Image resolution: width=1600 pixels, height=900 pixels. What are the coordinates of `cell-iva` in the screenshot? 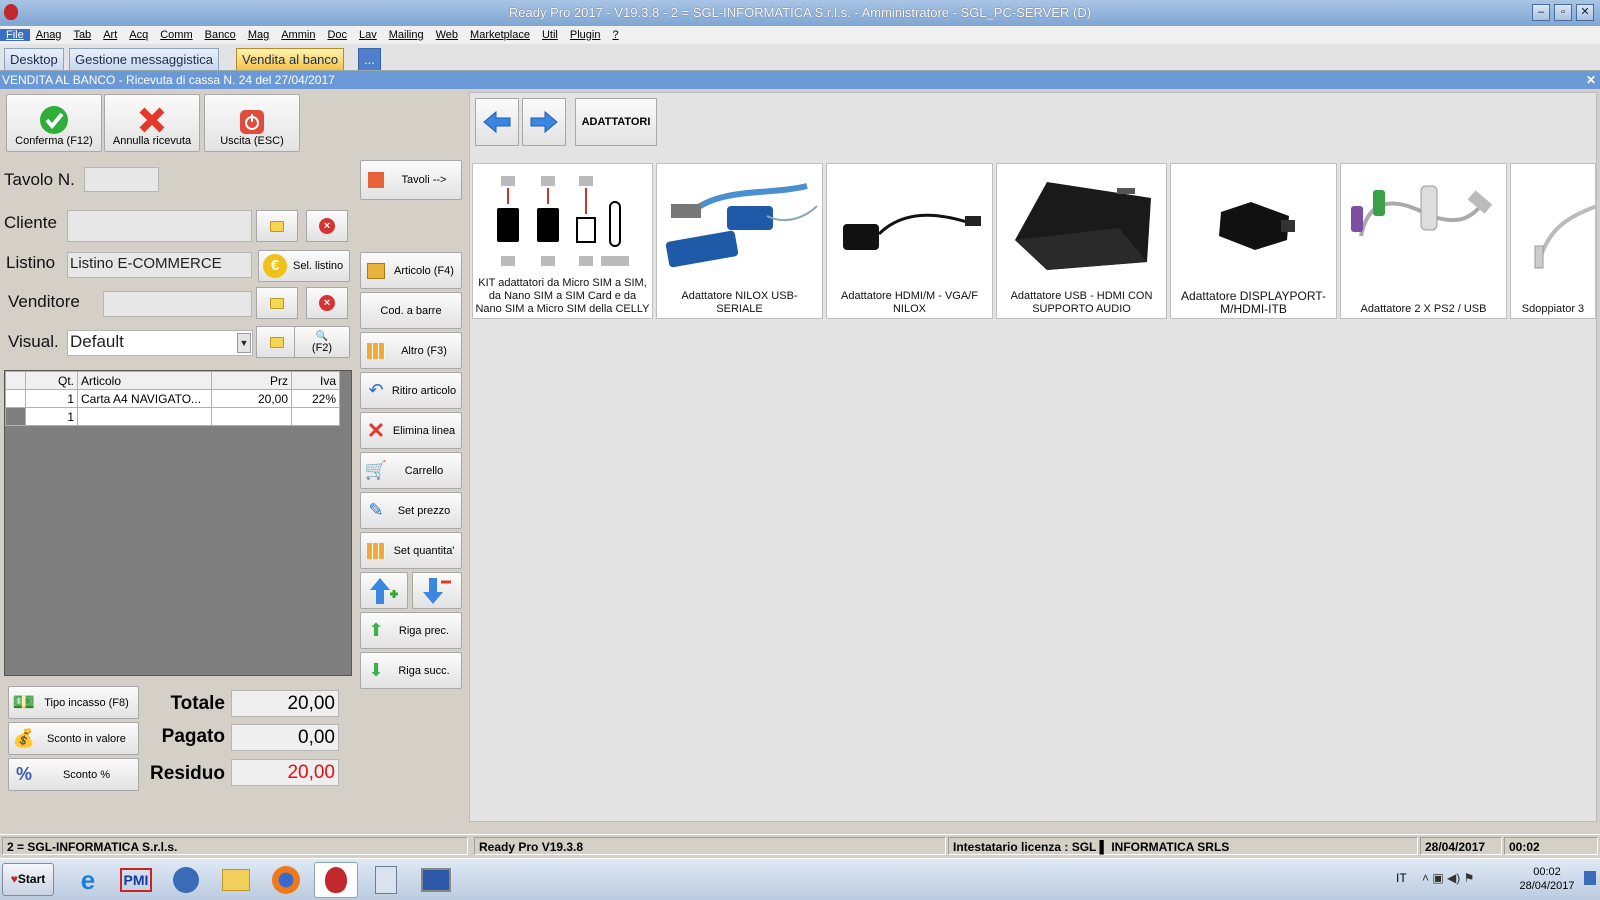 It's located at (315, 416).